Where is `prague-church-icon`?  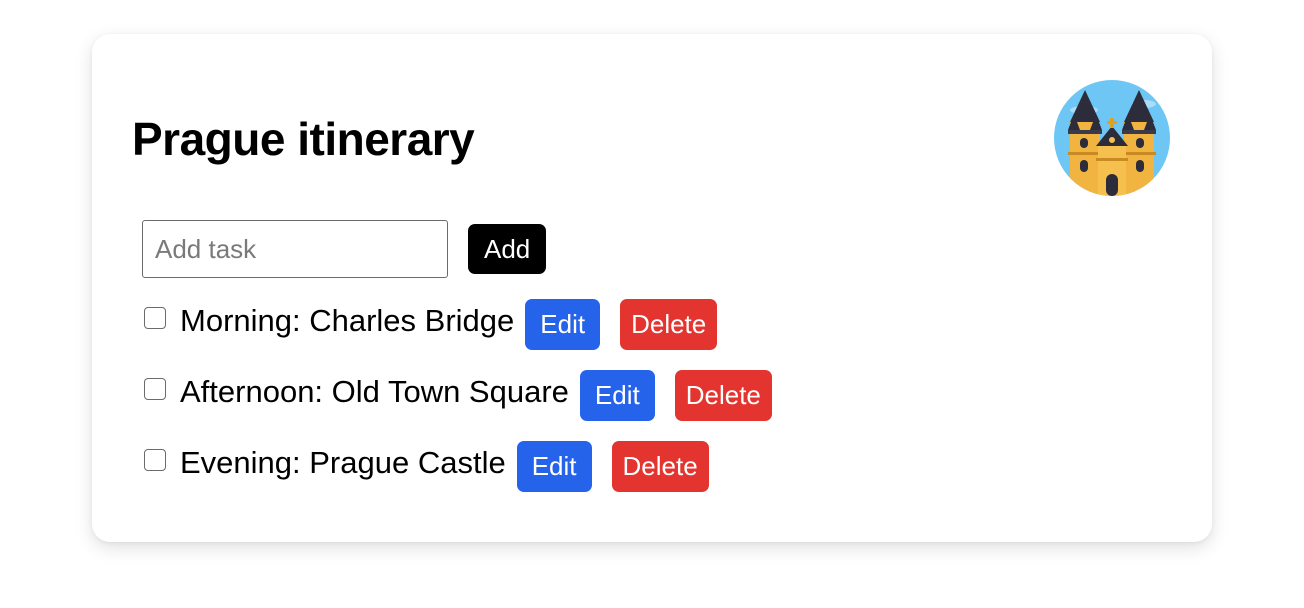
prague-church-icon is located at coordinates (1112, 138).